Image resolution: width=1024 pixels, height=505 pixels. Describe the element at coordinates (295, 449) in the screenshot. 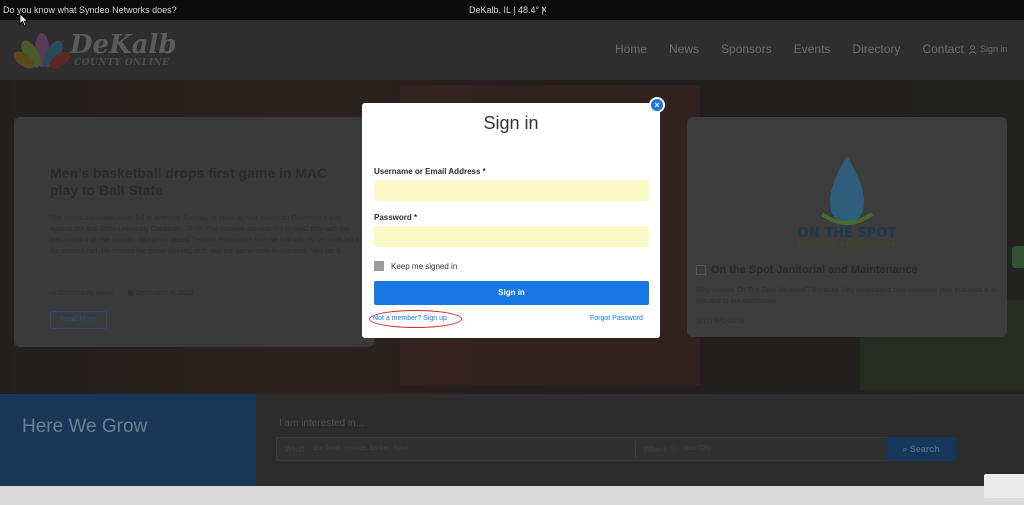

I see `what-label: What` at that location.